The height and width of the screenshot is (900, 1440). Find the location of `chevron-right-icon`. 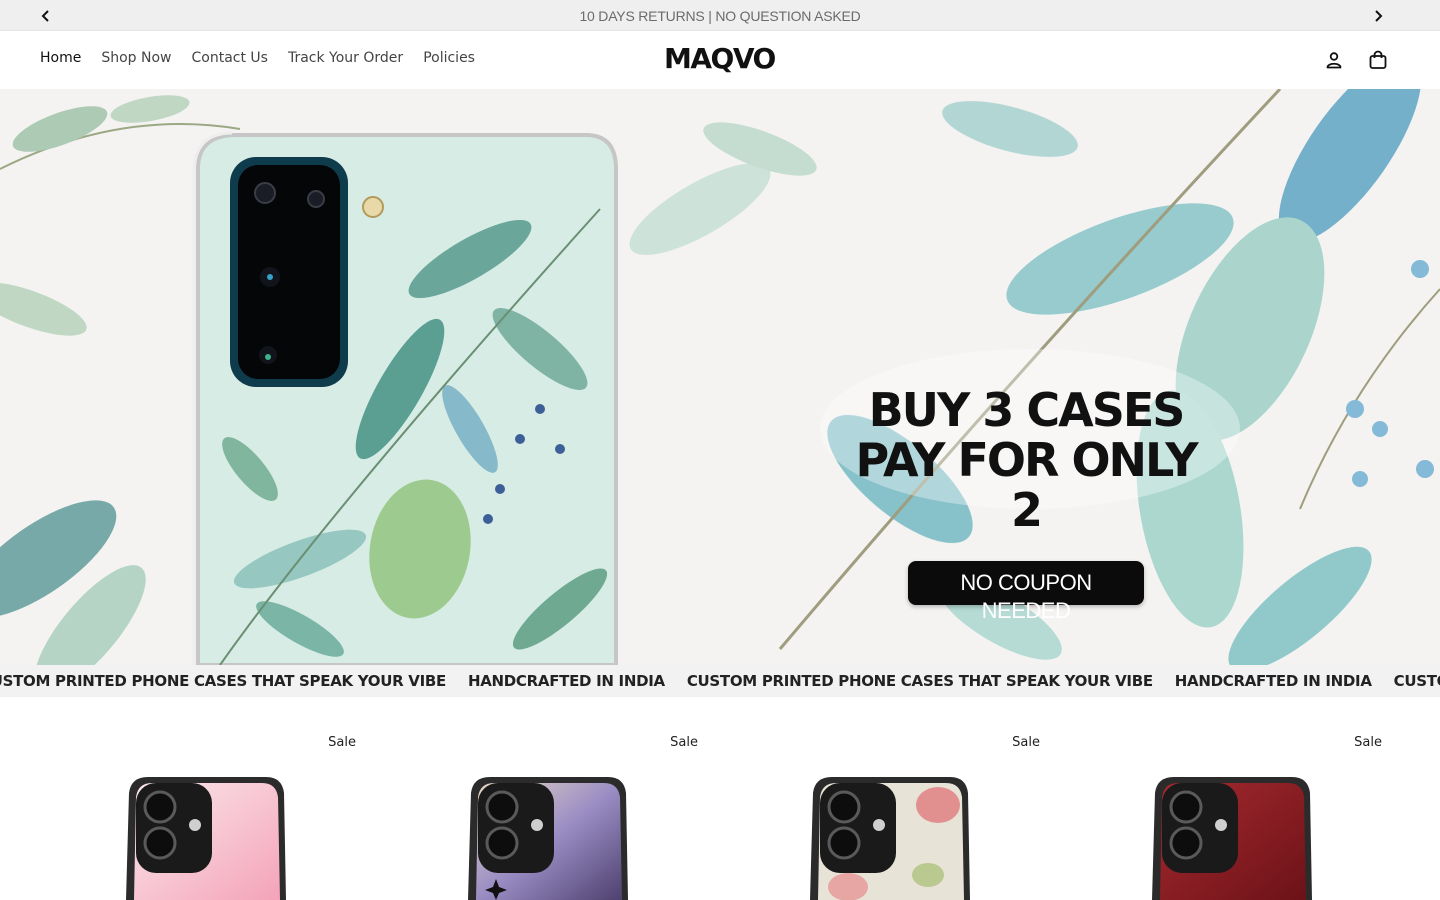

chevron-right-icon is located at coordinates (1379, 16).